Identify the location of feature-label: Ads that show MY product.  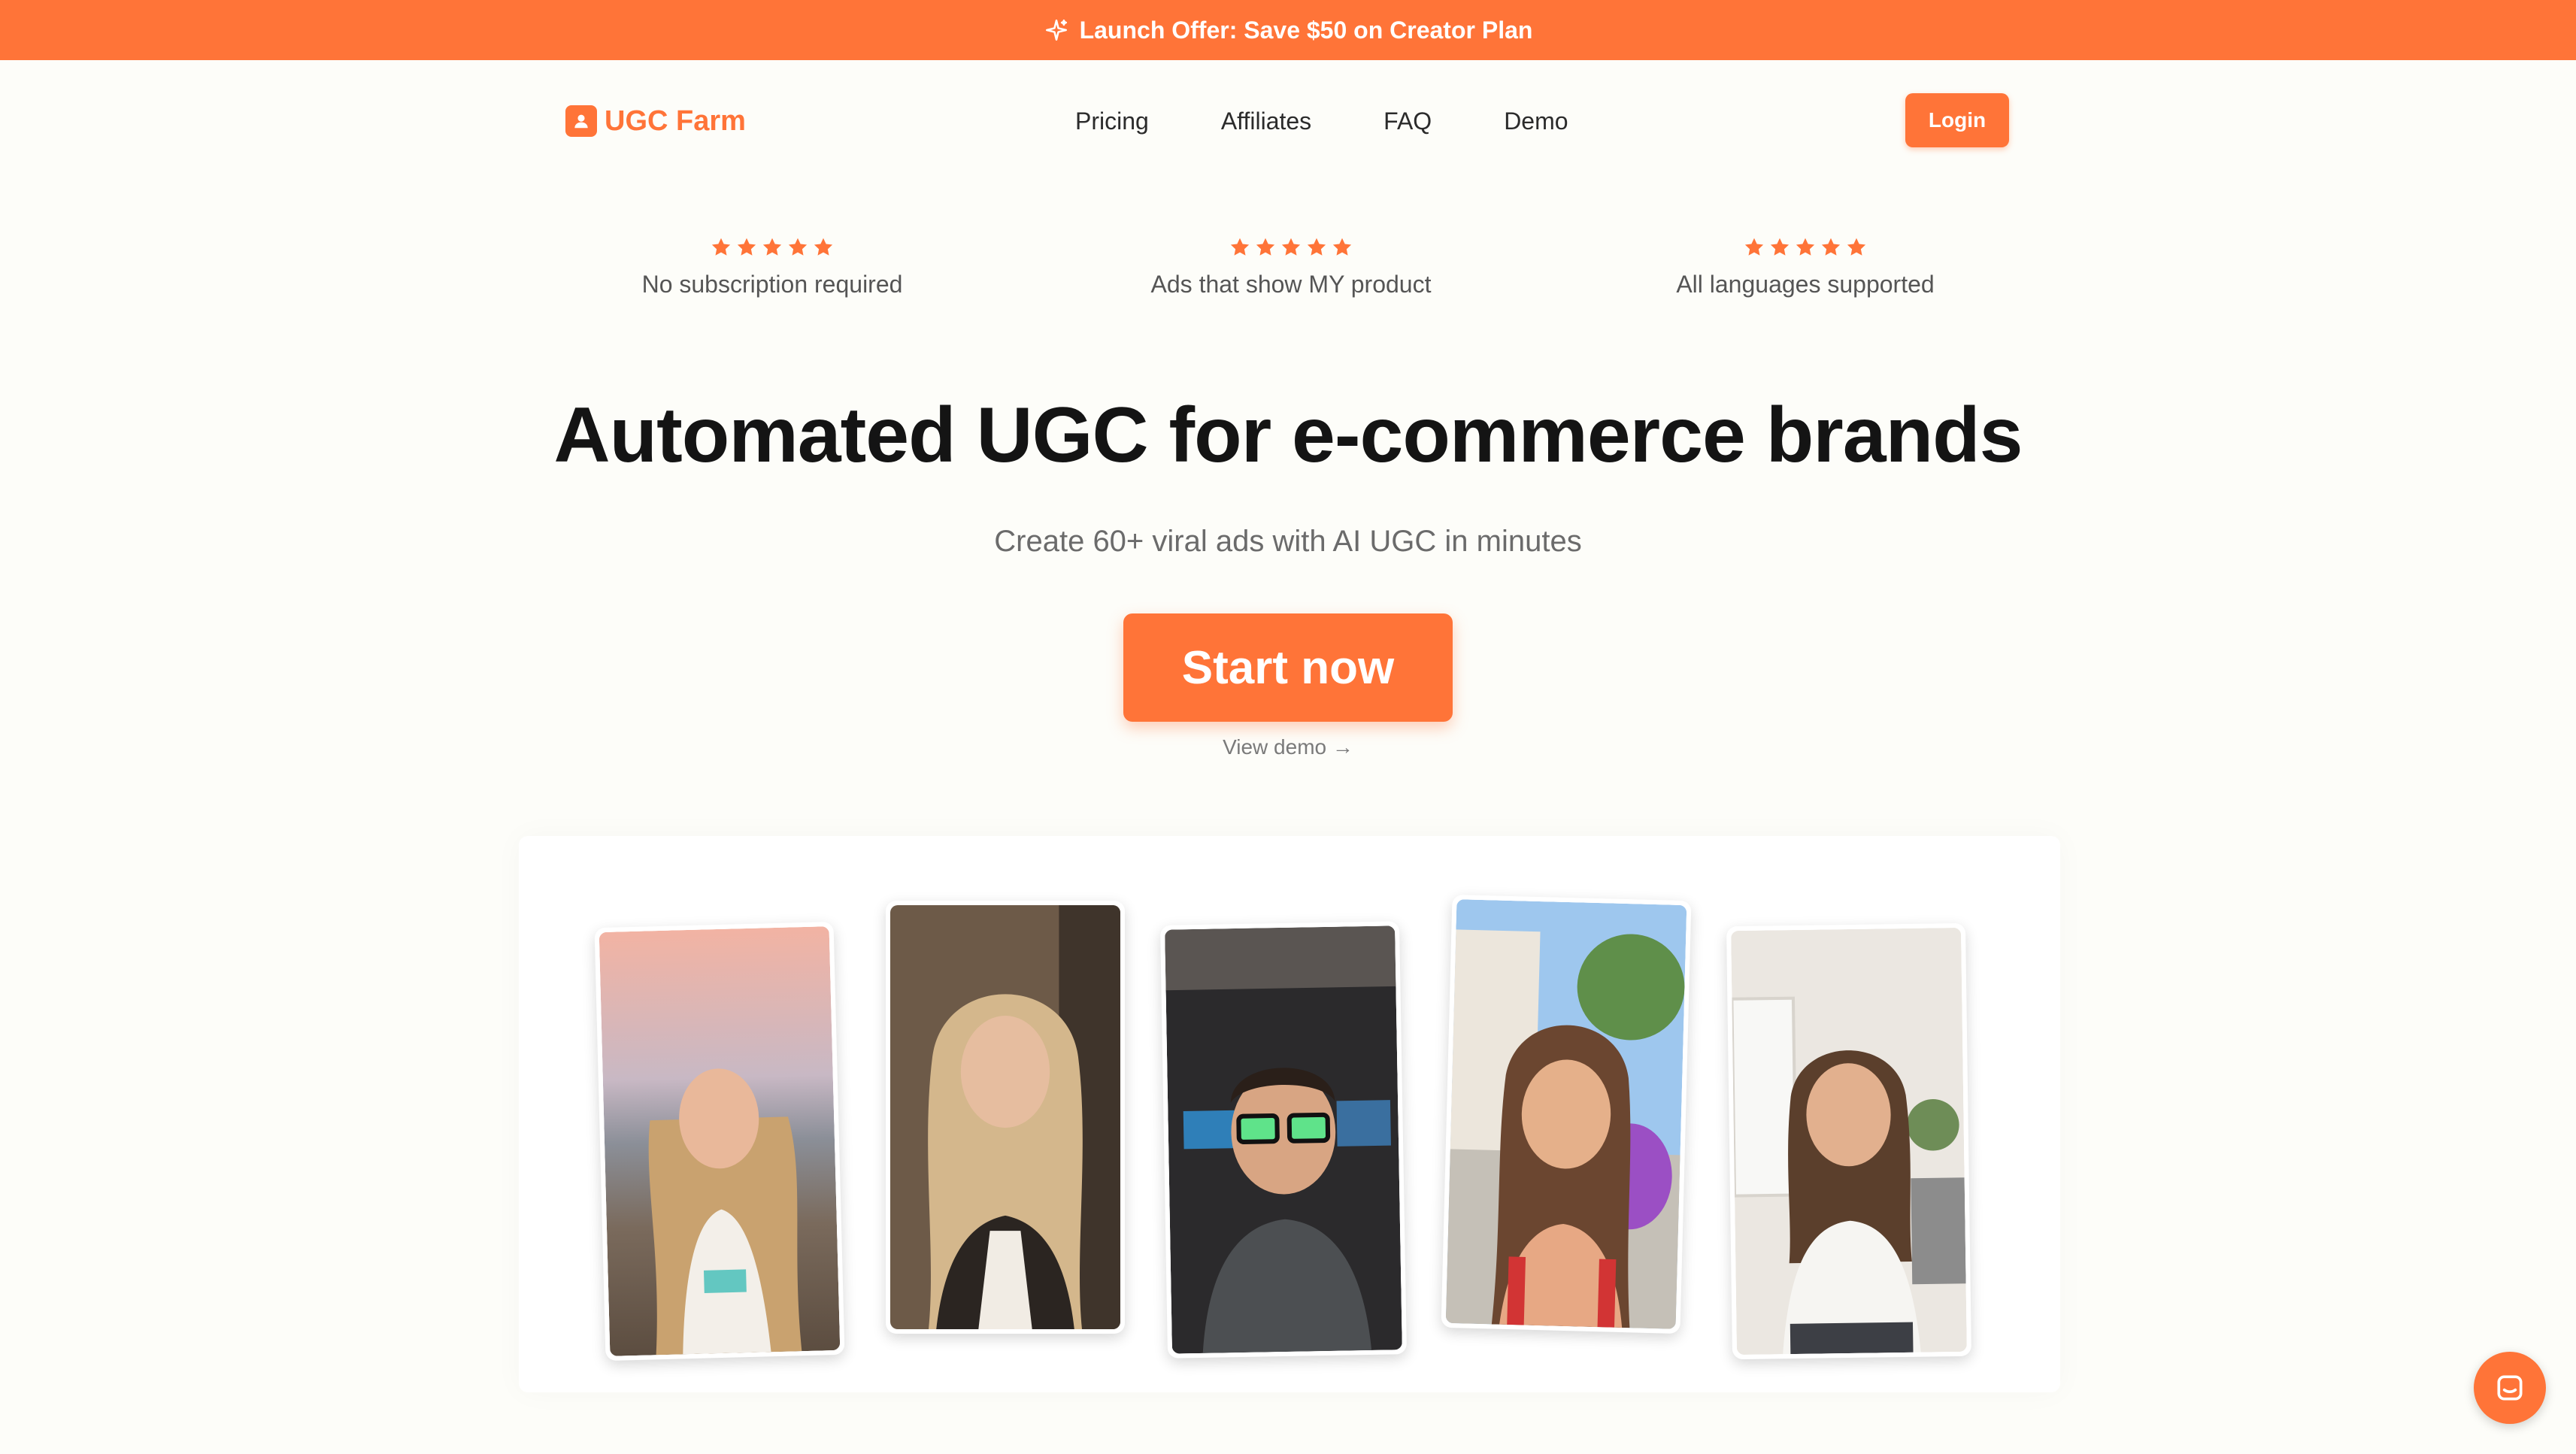
(1291, 285).